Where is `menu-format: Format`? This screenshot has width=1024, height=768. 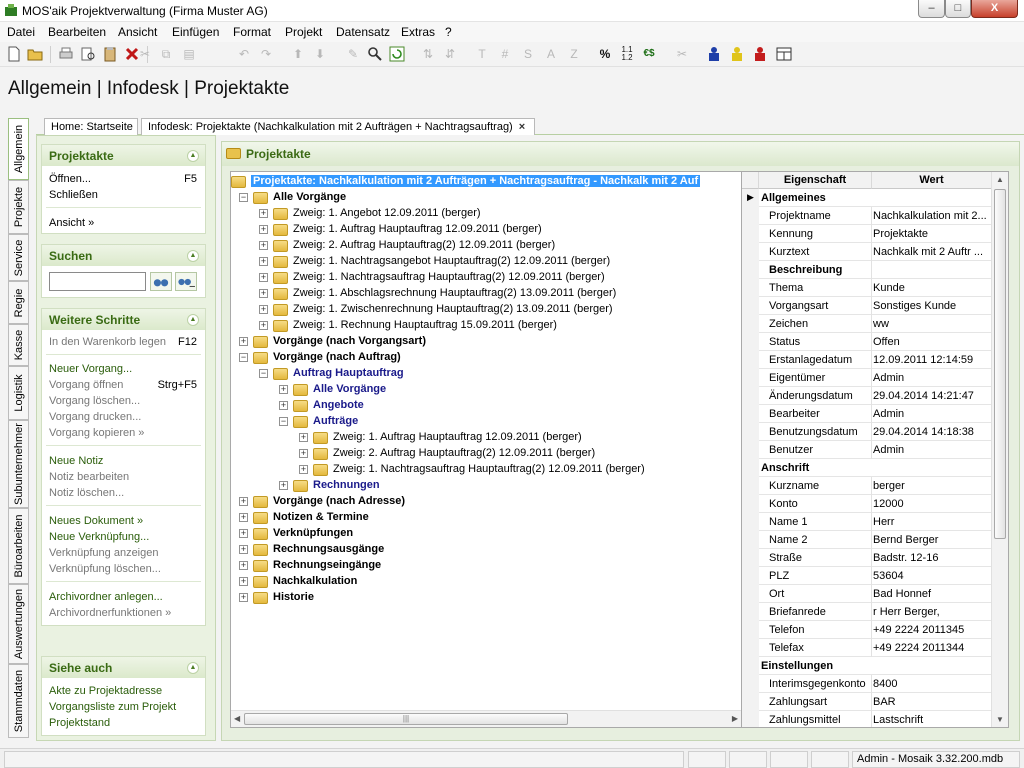 menu-format: Format is located at coordinates (252, 32).